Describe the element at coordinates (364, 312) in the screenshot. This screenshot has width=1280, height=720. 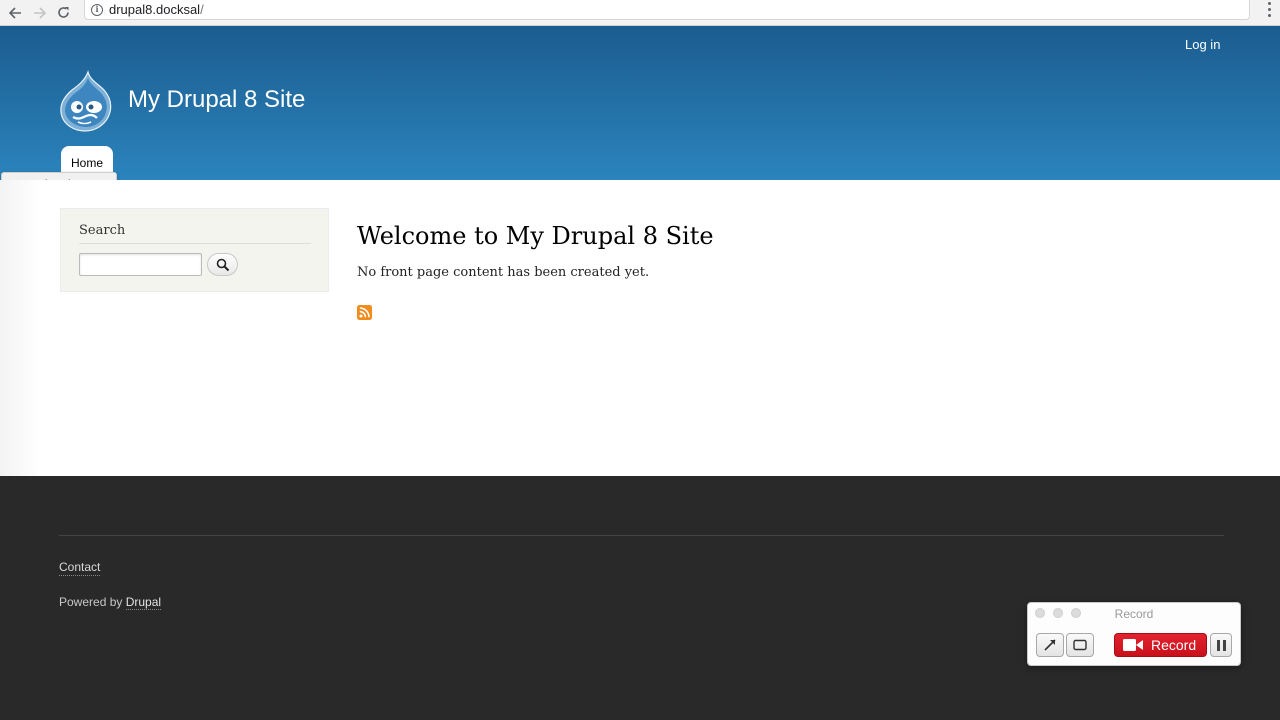
I see `rss-icon` at that location.